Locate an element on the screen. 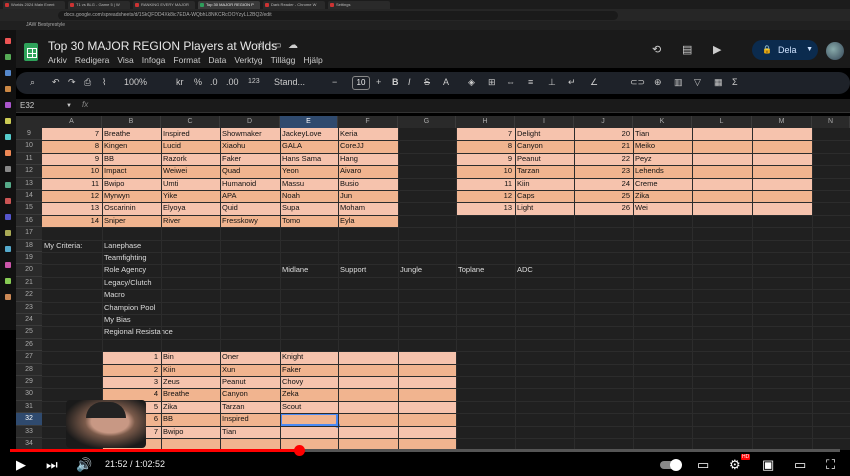  column-header: L is located at coordinates (722, 122).